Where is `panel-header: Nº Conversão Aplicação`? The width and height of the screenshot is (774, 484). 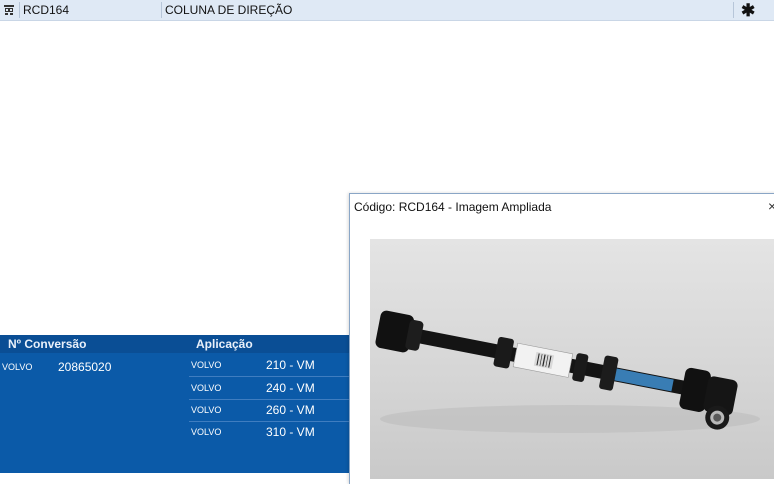
panel-header: Nº Conversão Aplicação is located at coordinates (176, 344).